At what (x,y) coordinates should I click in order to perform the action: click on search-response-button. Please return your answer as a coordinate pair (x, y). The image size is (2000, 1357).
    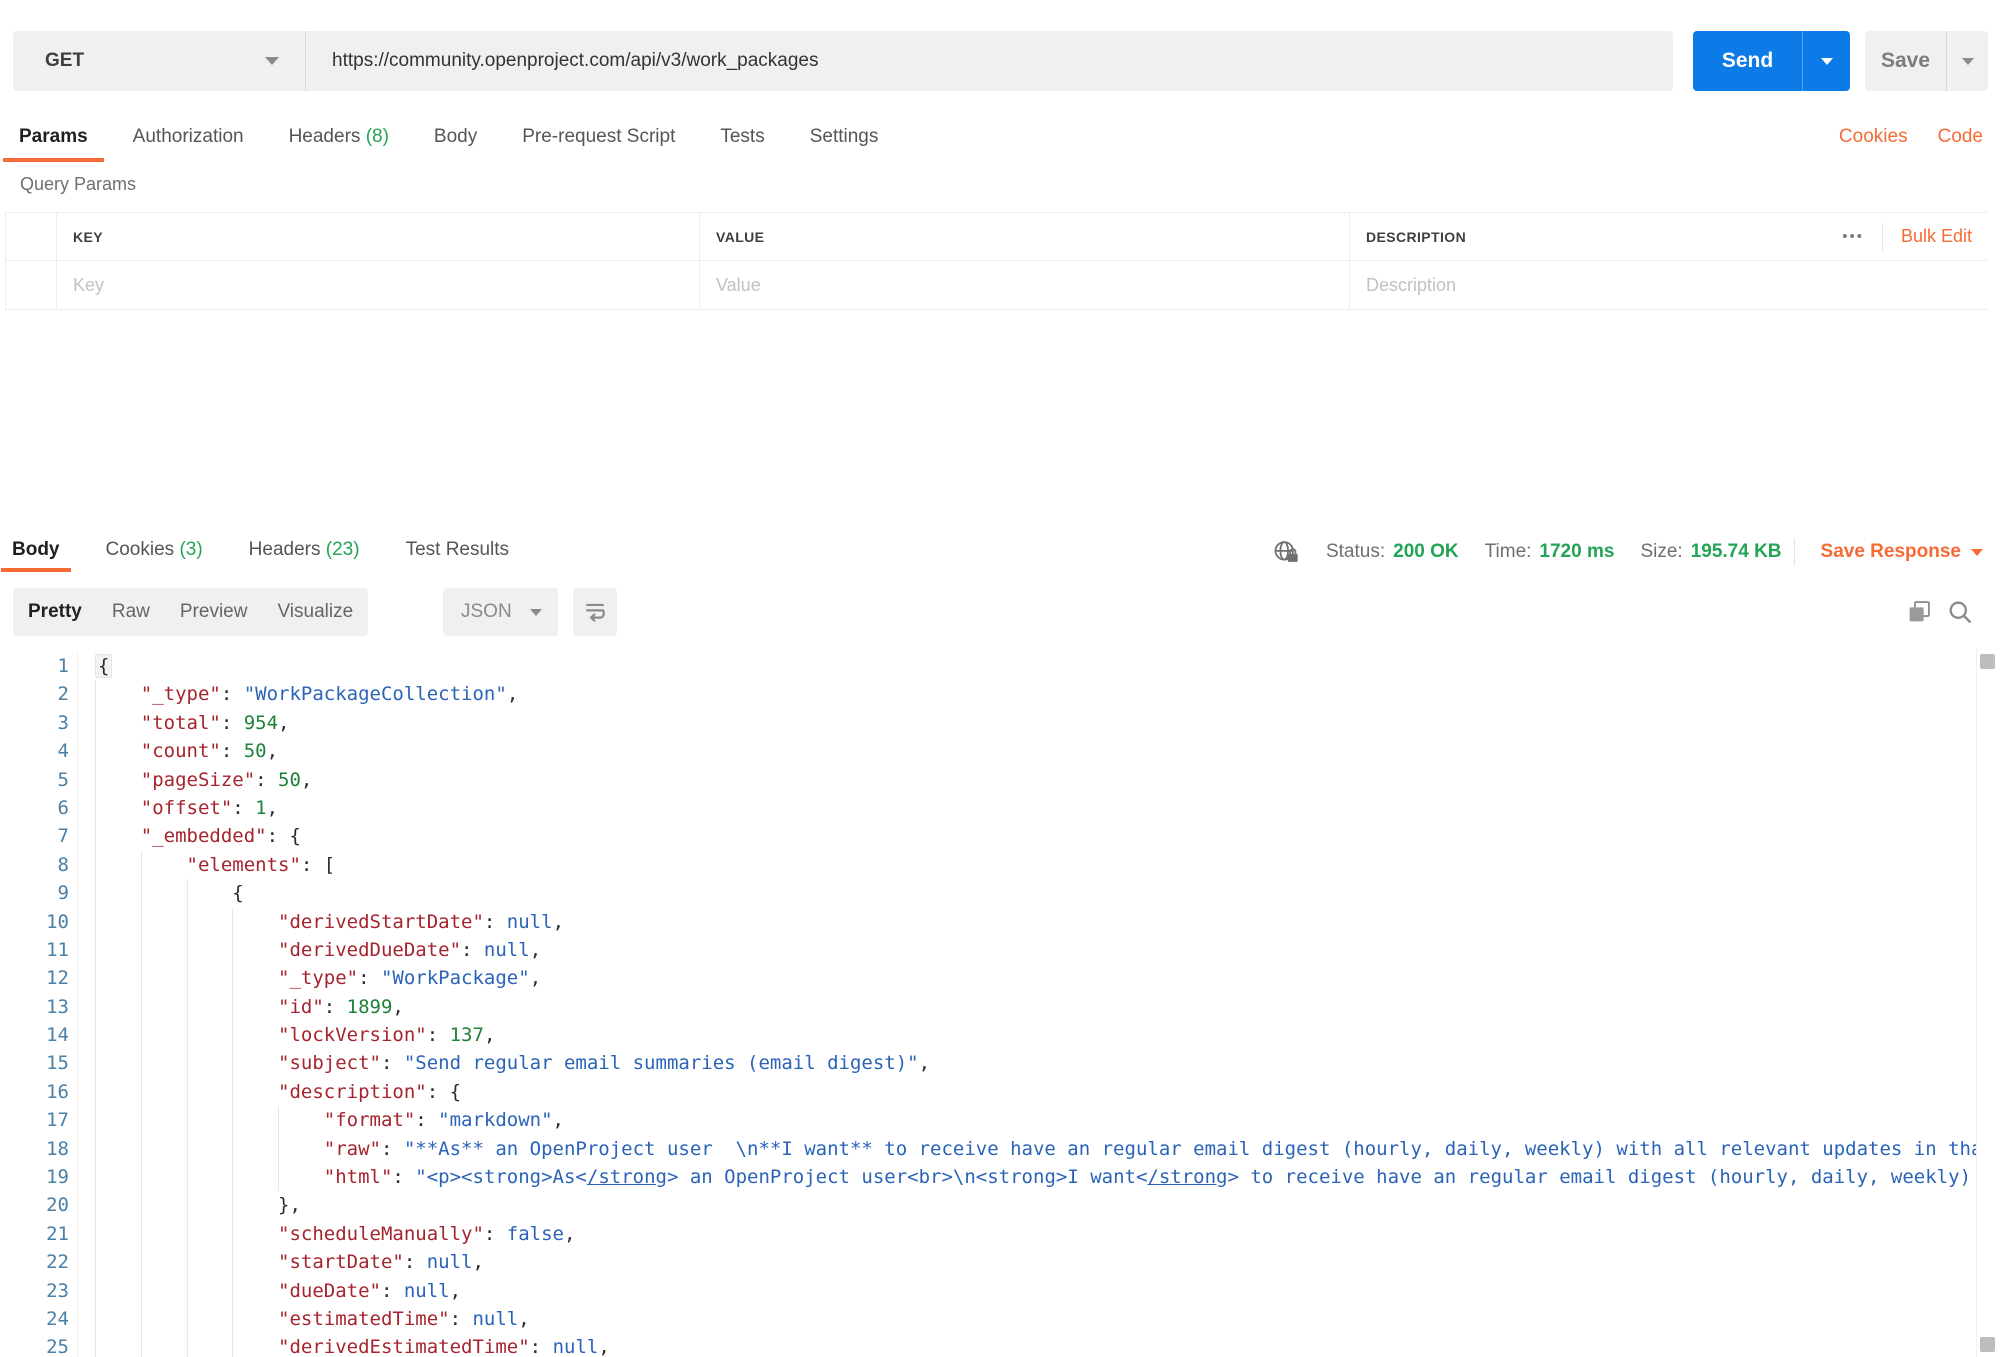
    Looking at the image, I should click on (1960, 612).